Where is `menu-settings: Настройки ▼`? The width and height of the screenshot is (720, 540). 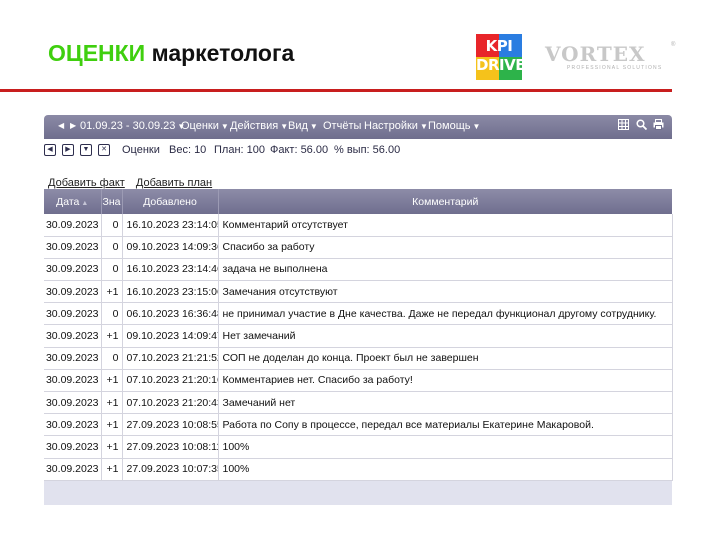 menu-settings: Настройки ▼ is located at coordinates (396, 126).